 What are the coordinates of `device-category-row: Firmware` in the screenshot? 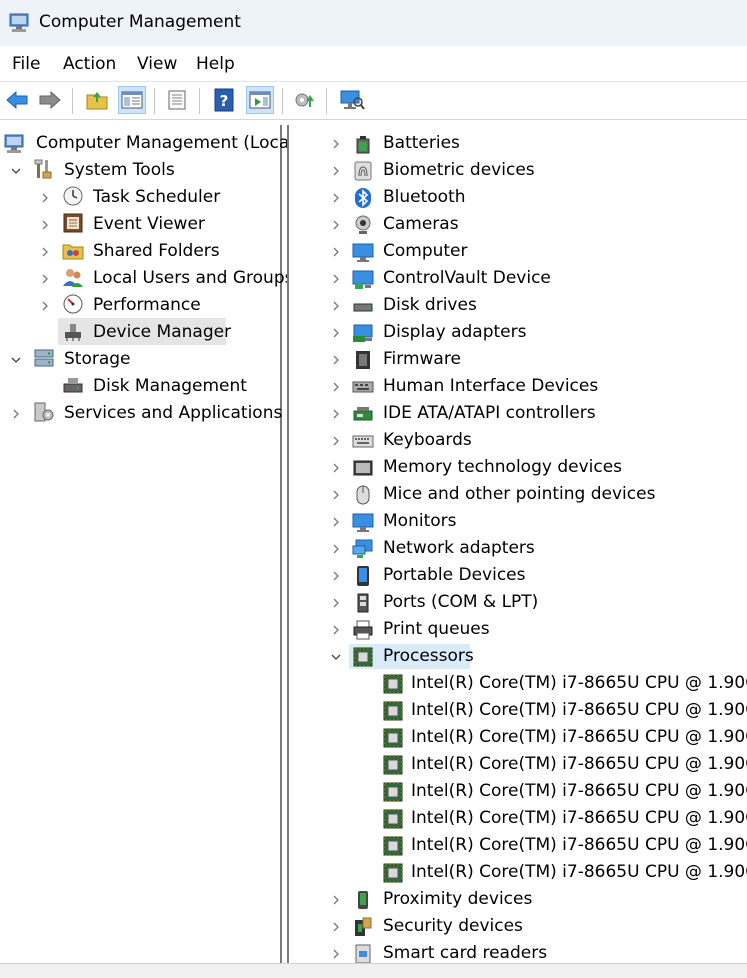 It's located at (518, 359).